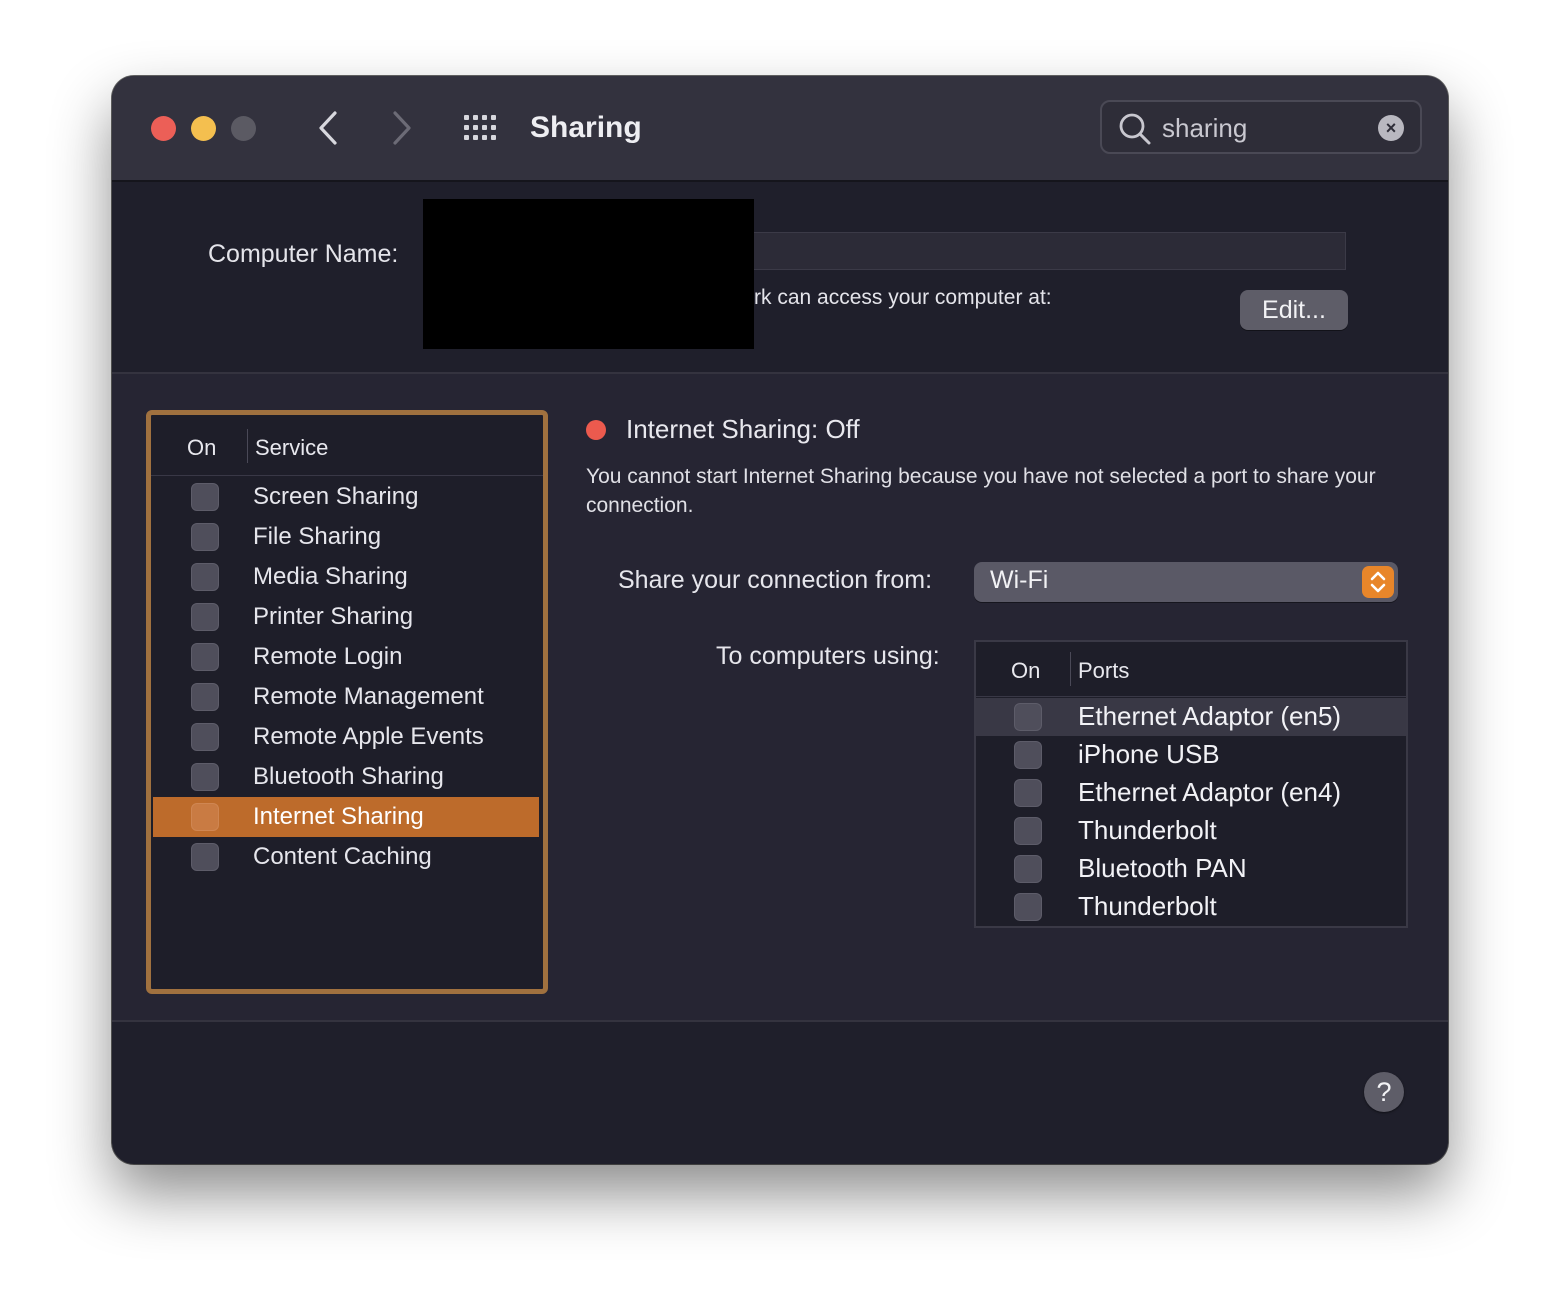 The height and width of the screenshot is (1312, 1560). What do you see at coordinates (1384, 1092) in the screenshot?
I see `help-button: ?` at bounding box center [1384, 1092].